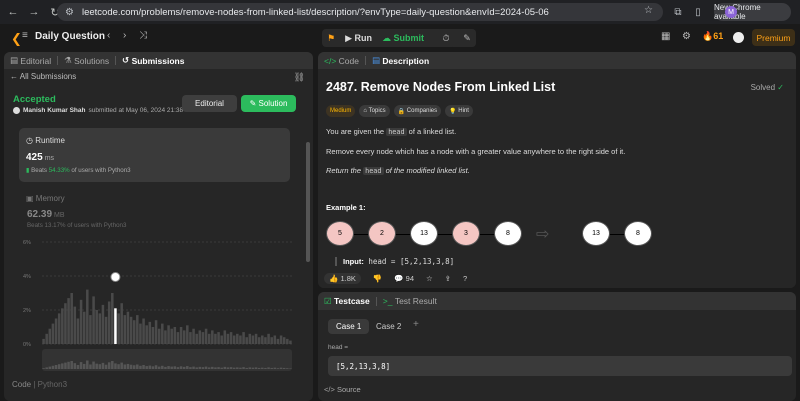 The height and width of the screenshot is (401, 800). What do you see at coordinates (124, 35) in the screenshot?
I see `next-problem-icon: ›` at bounding box center [124, 35].